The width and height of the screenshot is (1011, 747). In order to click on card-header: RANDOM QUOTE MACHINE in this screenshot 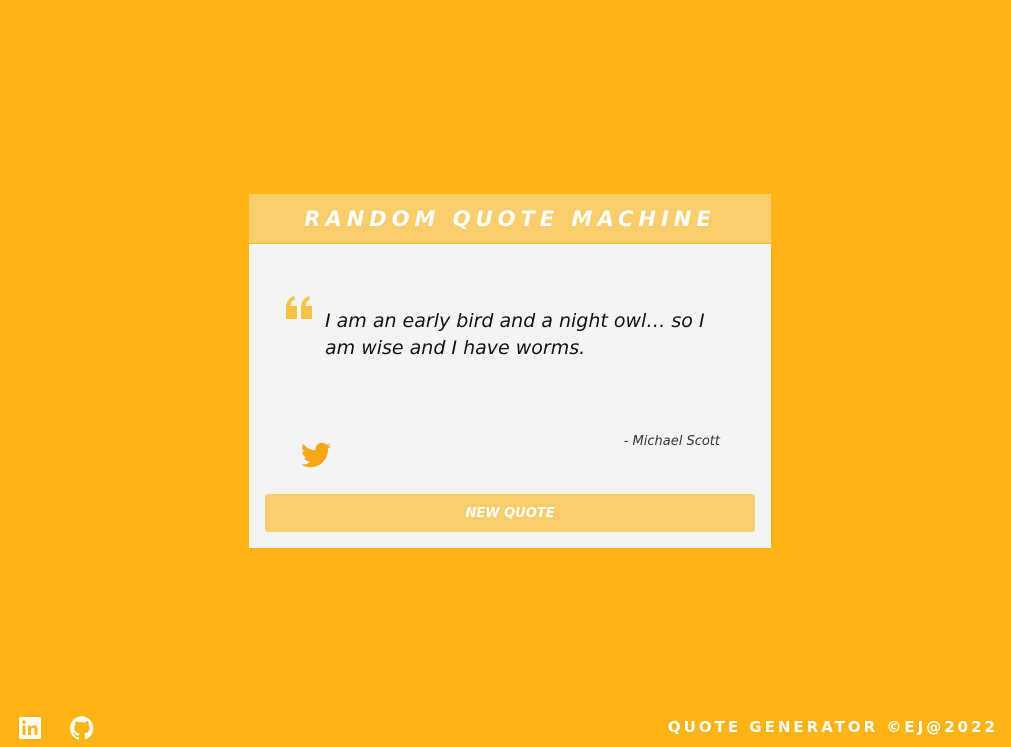, I will do `click(510, 219)`.